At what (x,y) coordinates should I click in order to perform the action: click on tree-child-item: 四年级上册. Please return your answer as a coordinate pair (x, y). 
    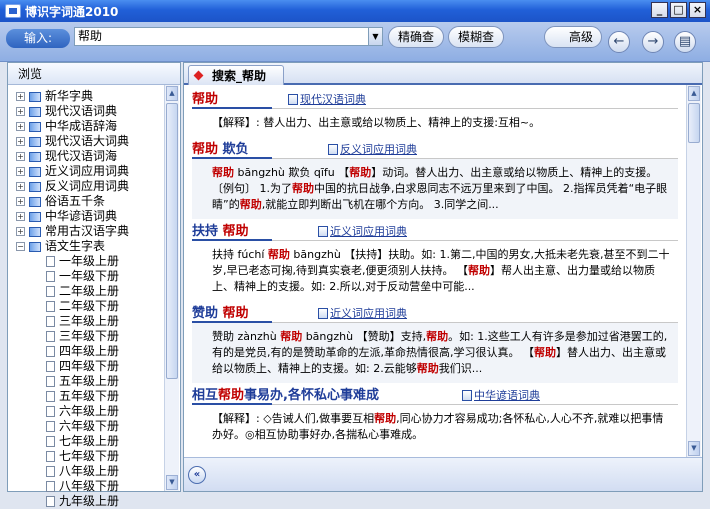
    Looking at the image, I should click on (91, 351).